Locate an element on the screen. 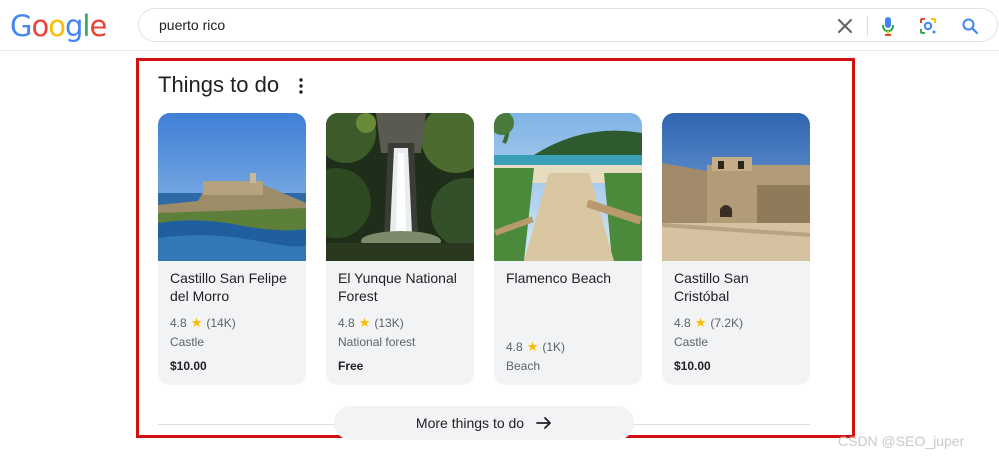  card-rating: 4.8 ★ (13K) is located at coordinates (371, 323).